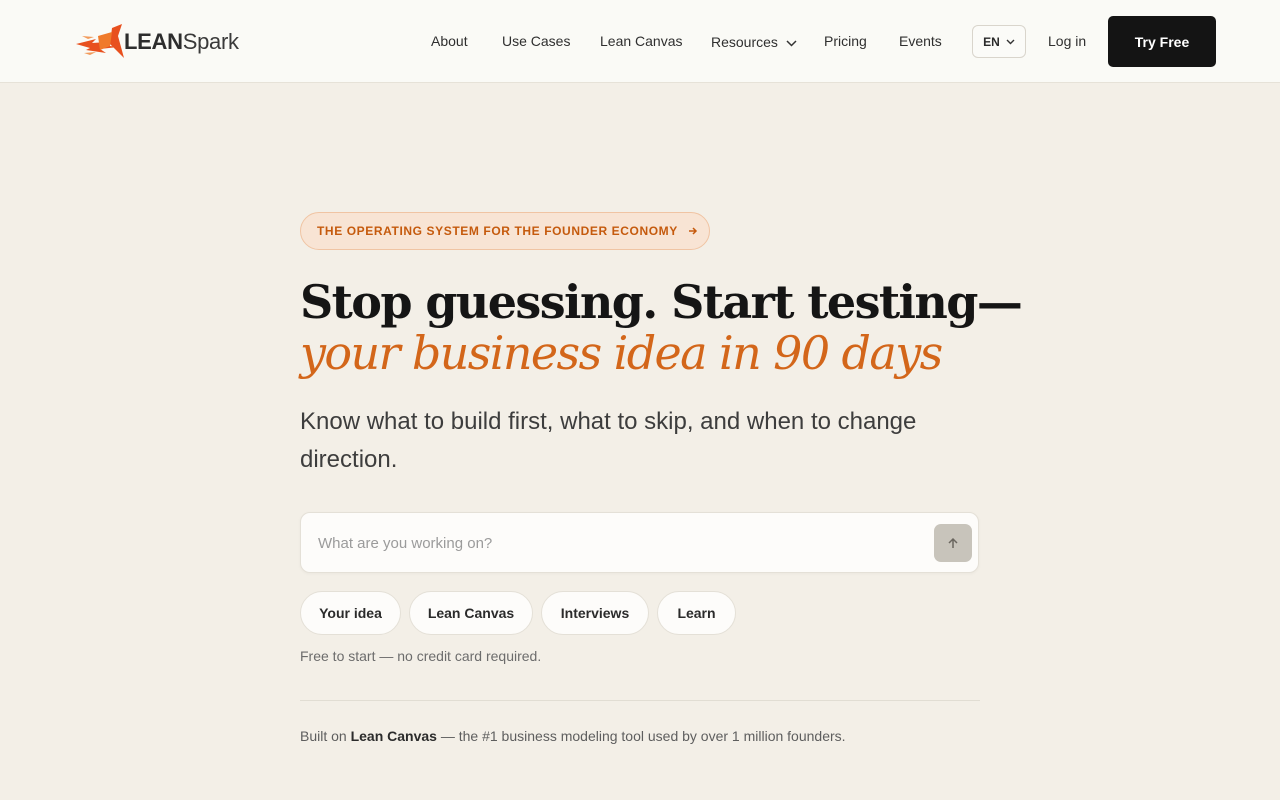 Image resolution: width=1280 pixels, height=800 pixels. Describe the element at coordinates (920, 41) in the screenshot. I see `nav-events: Events` at that location.